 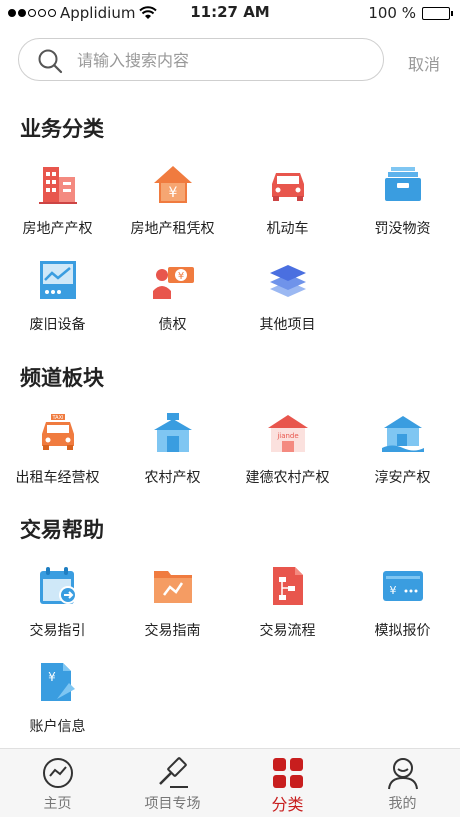 I want to click on search-box, so click(x=201, y=59).